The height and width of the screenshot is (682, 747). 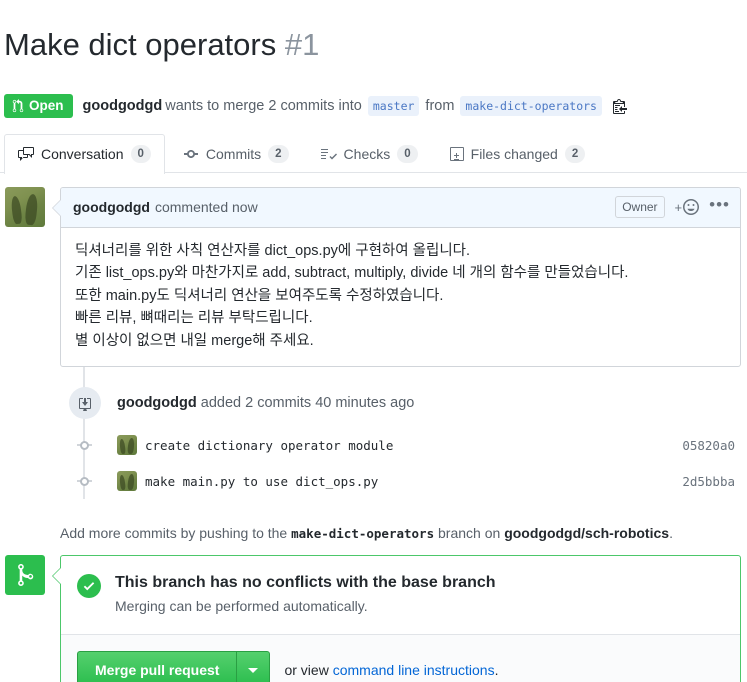 What do you see at coordinates (619, 106) in the screenshot?
I see `copy-branch-icon` at bounding box center [619, 106].